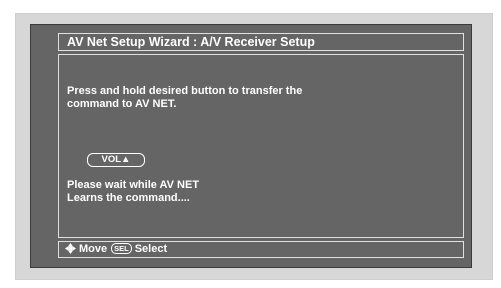  I want to click on vol-up-button: VOL▲, so click(116, 160).